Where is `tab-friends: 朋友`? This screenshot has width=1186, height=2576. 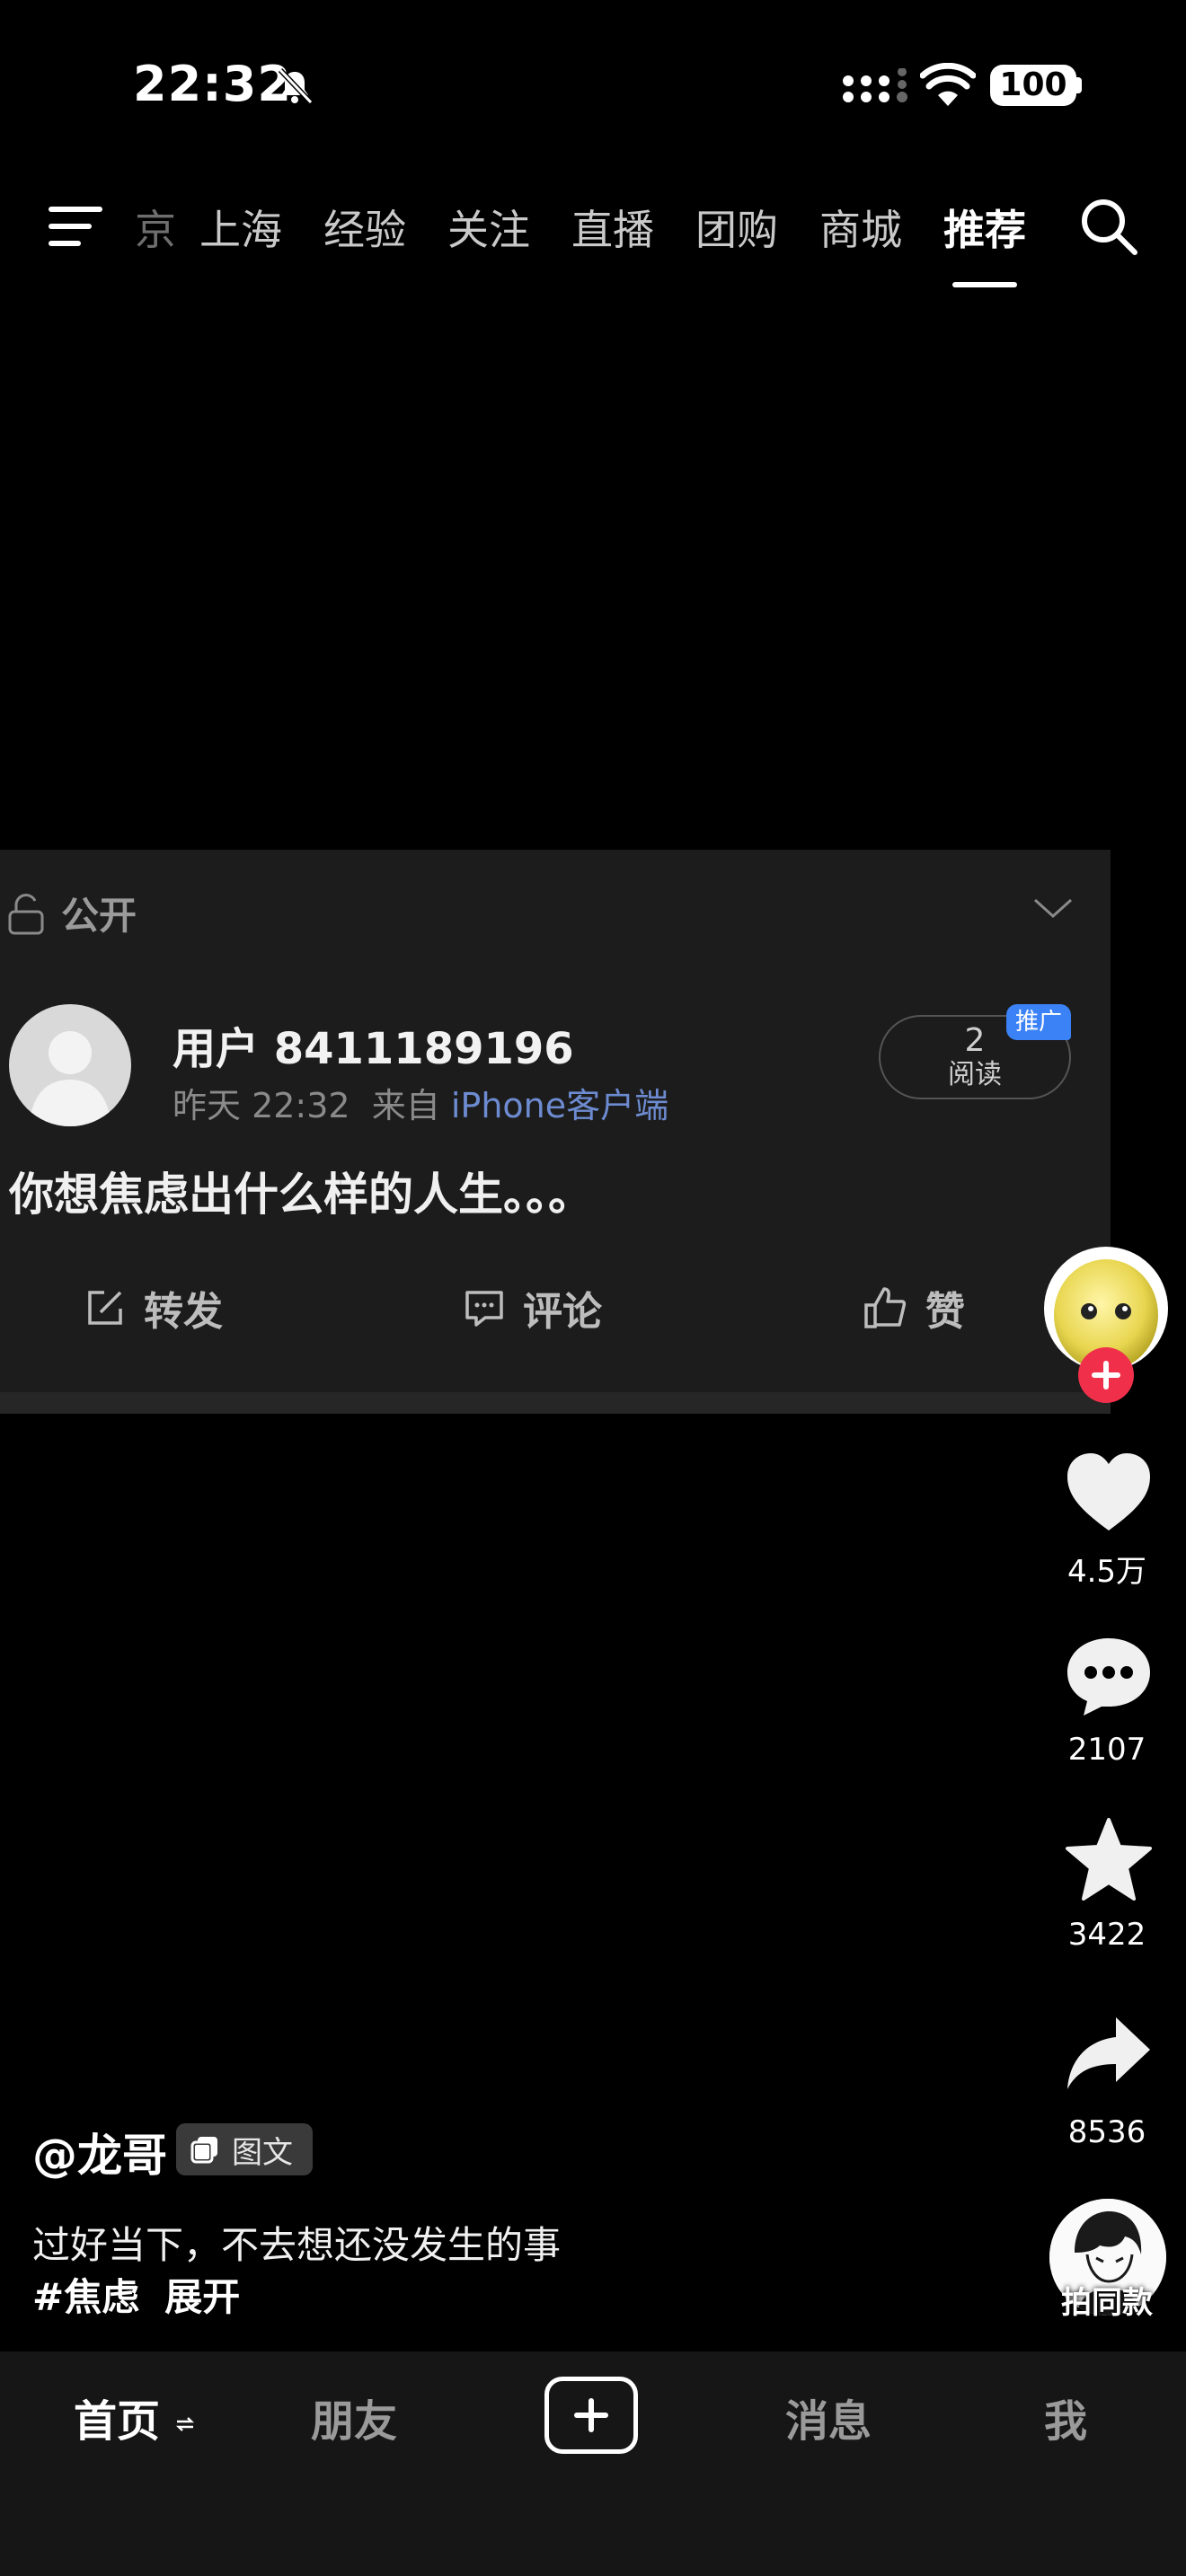 tab-friends: 朋友 is located at coordinates (354, 2417).